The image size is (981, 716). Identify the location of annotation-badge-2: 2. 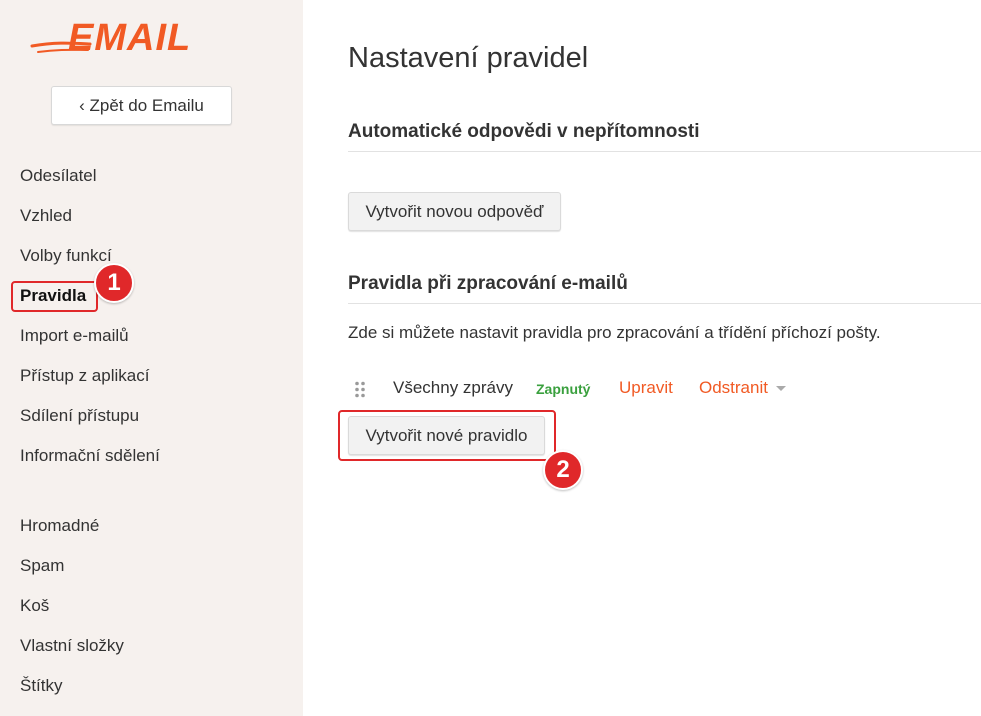
(563, 470).